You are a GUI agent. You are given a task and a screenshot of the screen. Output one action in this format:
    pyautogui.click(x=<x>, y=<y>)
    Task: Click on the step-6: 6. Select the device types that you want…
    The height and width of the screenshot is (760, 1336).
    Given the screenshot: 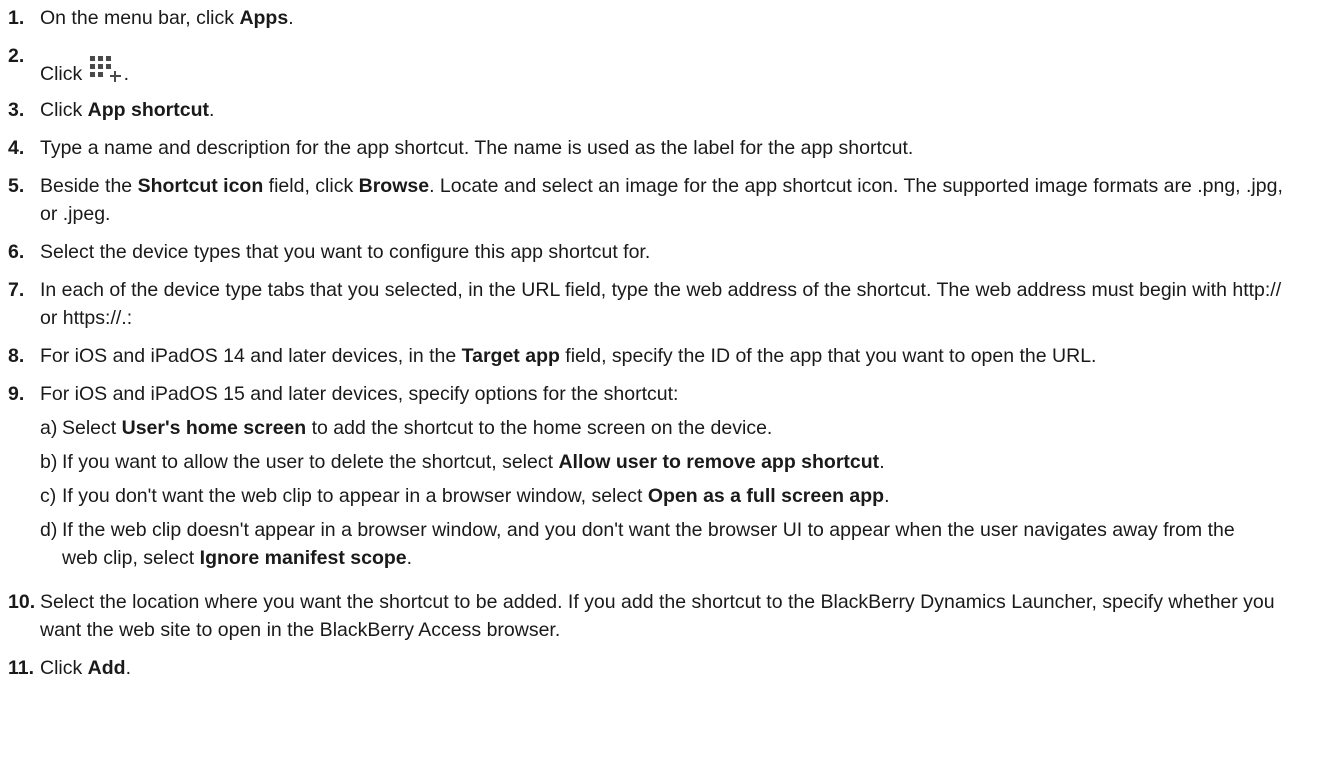 What is the action you would take?
    pyautogui.click(x=667, y=252)
    